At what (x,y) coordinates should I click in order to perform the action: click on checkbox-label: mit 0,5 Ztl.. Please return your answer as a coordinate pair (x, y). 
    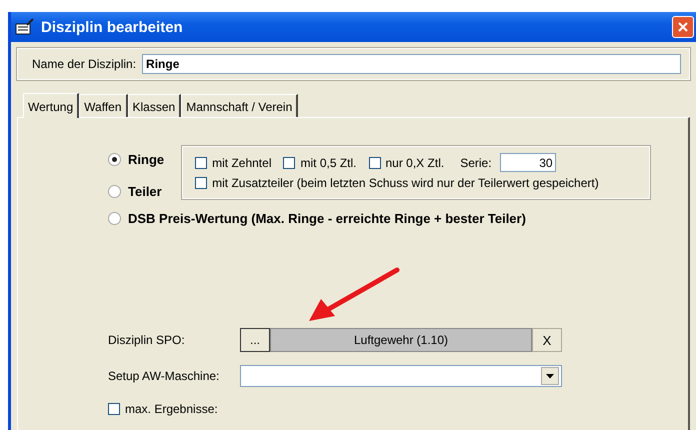
    Looking at the image, I should click on (328, 163).